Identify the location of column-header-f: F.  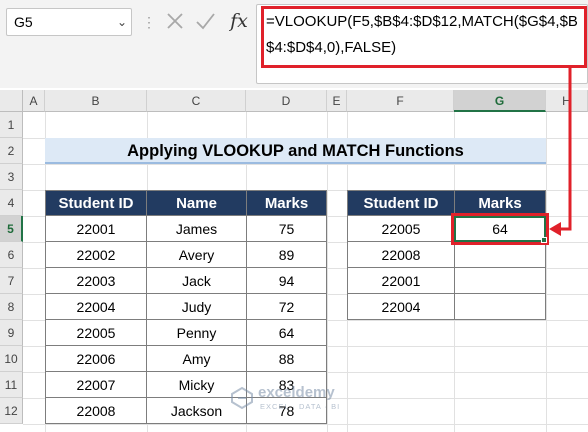
(400, 101).